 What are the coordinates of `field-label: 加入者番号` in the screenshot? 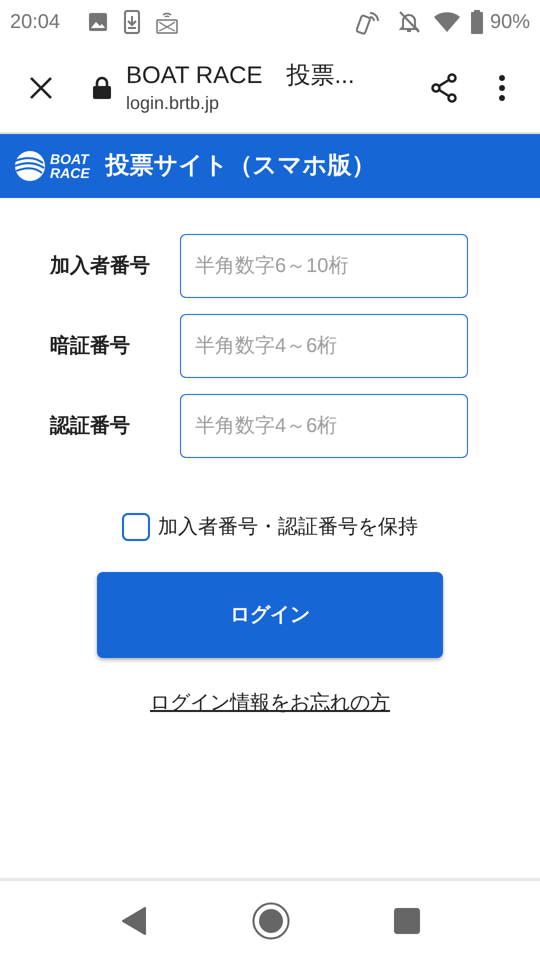 It's located at (100, 266).